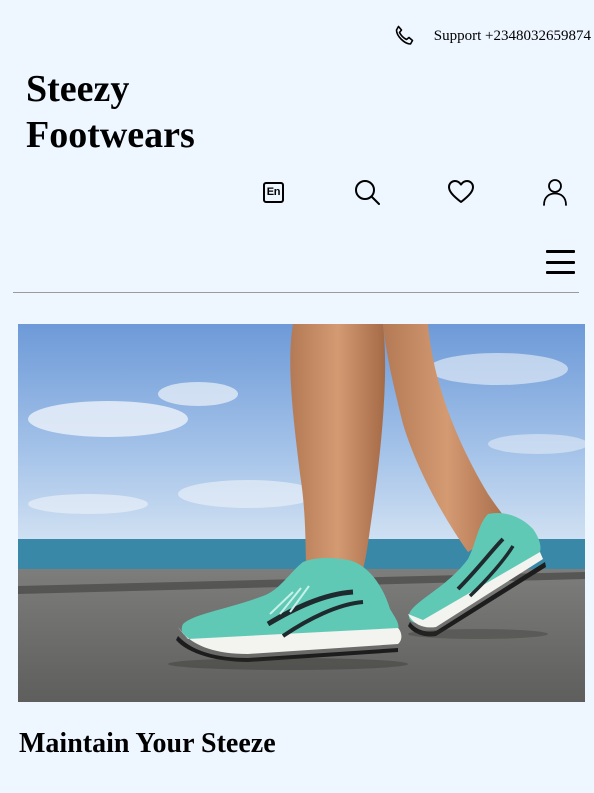  I want to click on header-icon-row: En, so click(297, 192).